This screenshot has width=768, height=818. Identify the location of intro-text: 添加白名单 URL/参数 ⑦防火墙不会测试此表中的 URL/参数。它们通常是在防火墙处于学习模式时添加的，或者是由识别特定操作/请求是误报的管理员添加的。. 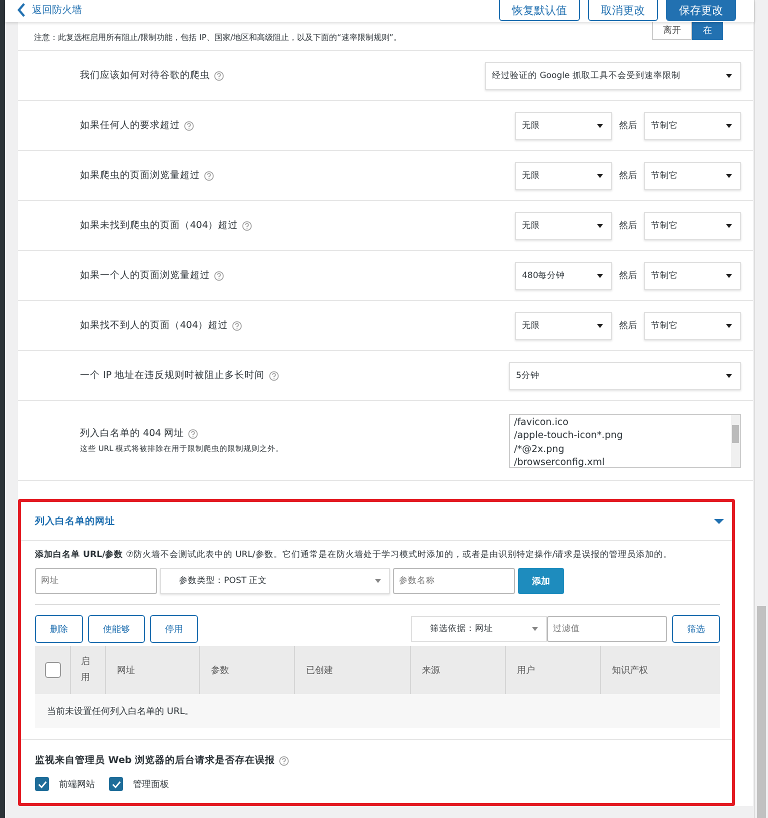
(354, 555).